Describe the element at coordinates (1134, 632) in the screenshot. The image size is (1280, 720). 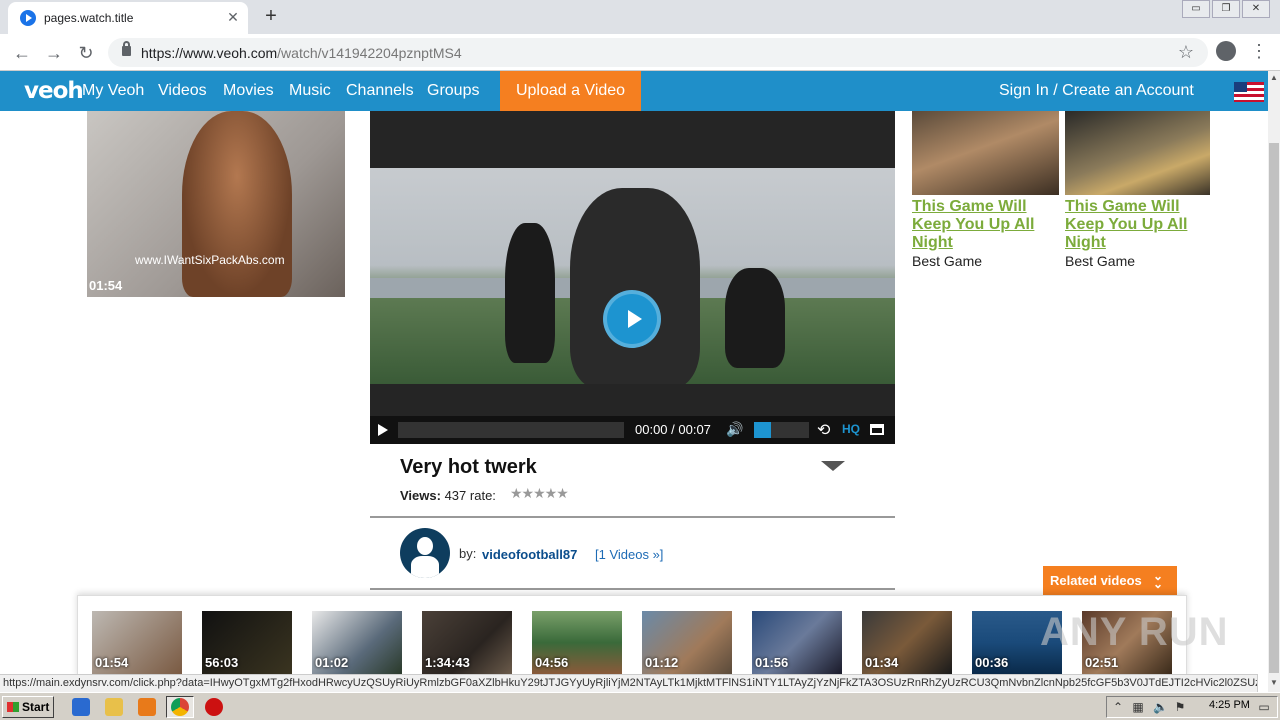
I see `anyrun-watermark: ANY RUN` at that location.